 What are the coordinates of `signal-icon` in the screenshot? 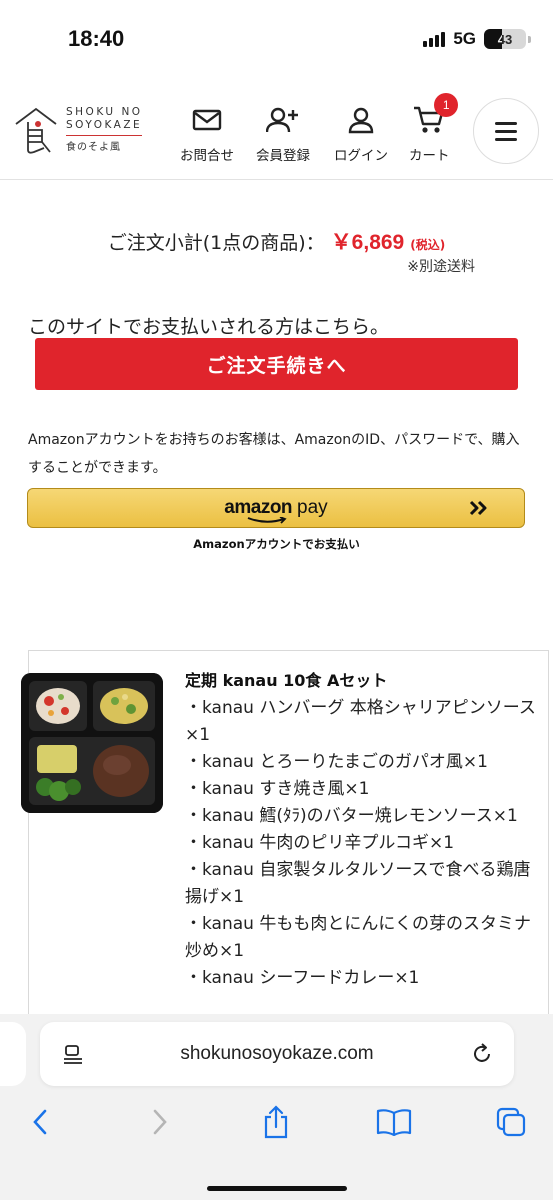 It's located at (434, 39).